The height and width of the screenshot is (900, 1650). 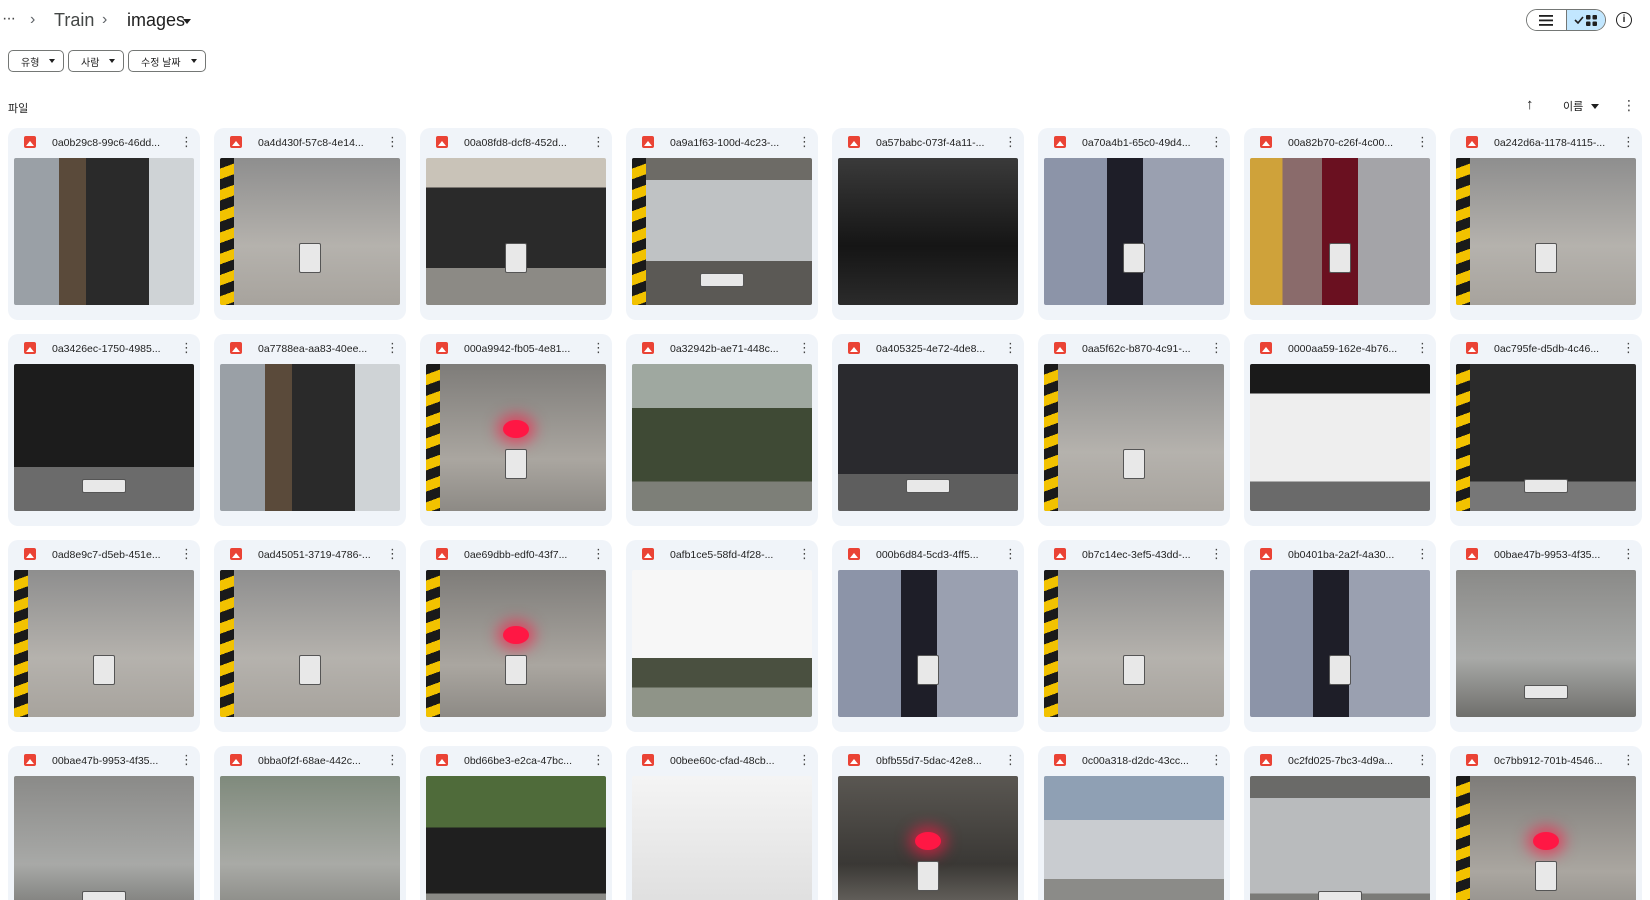 I want to click on filter-modified-chip: 수정 날짜, so click(x=167, y=61).